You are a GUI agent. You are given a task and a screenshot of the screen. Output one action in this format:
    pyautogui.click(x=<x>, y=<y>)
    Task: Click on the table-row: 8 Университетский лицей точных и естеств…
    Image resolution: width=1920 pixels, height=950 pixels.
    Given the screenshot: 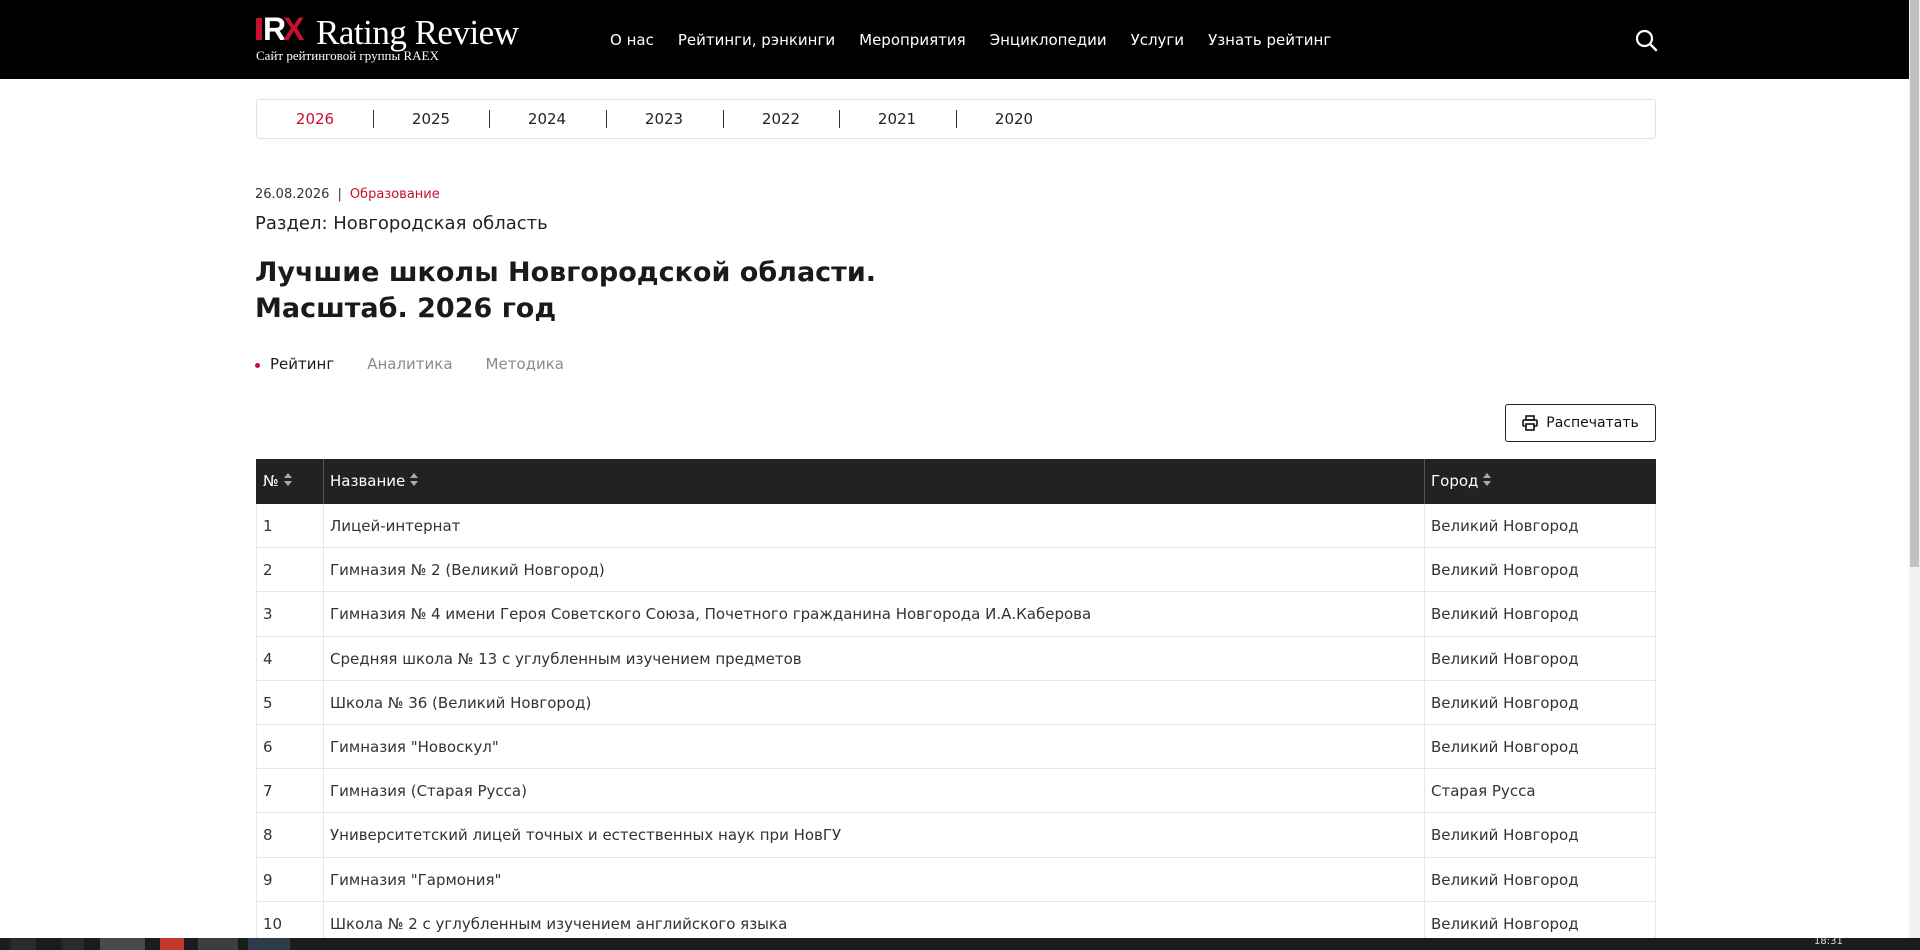 What is the action you would take?
    pyautogui.click(x=956, y=835)
    